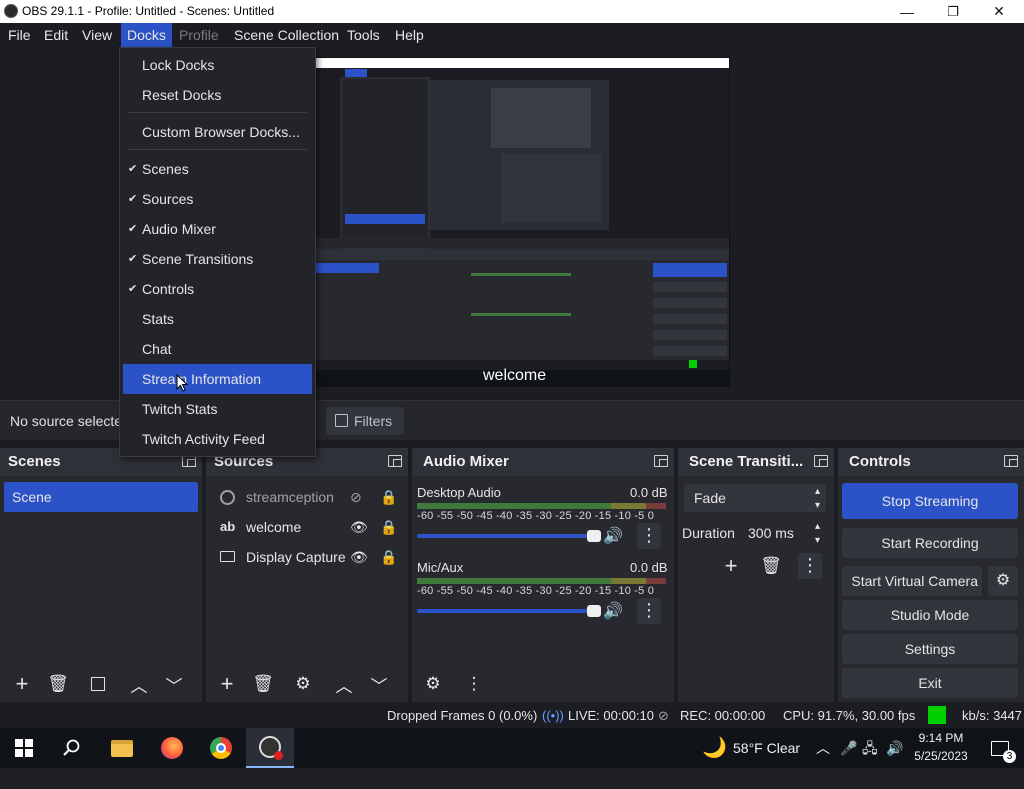  Describe the element at coordinates (509, 611) in the screenshot. I see `mic-aux-volume-slider` at that location.